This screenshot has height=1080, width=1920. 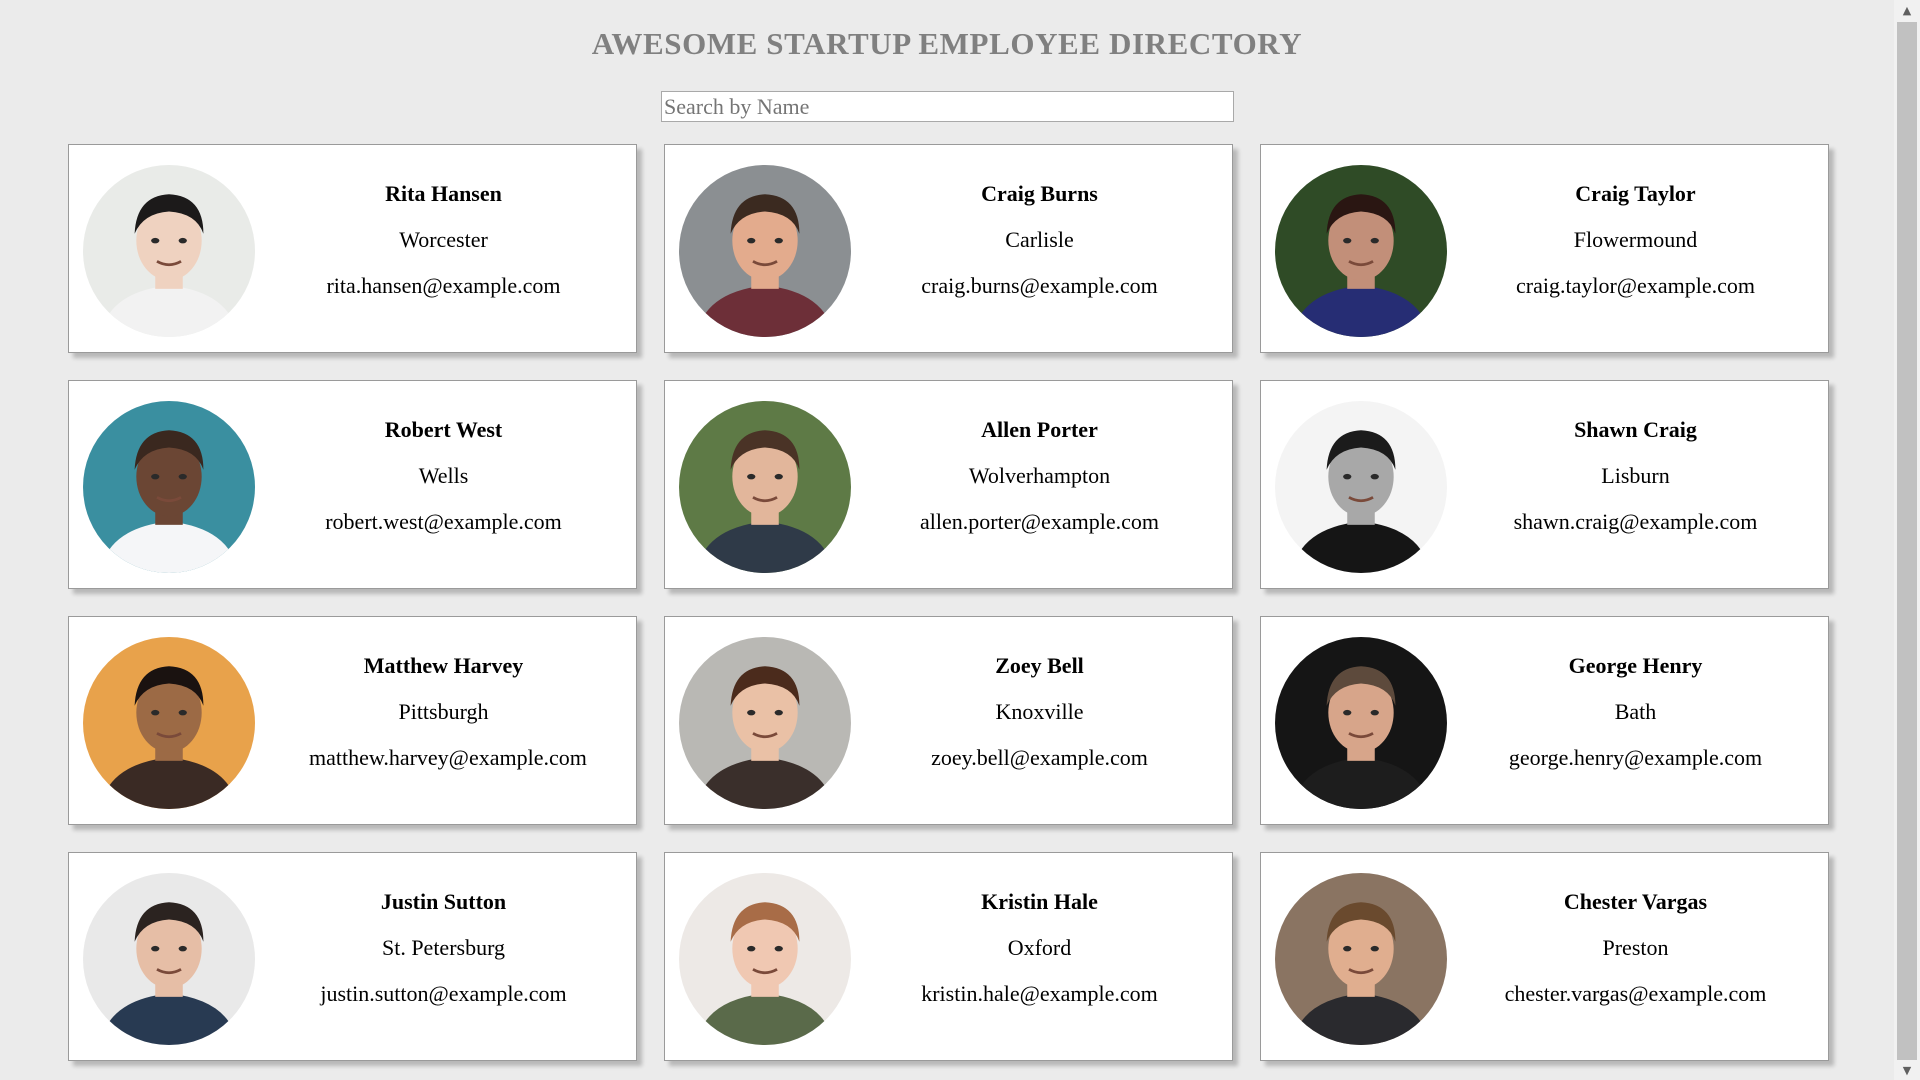 I want to click on employee-name: Craig Burns, so click(x=1039, y=193).